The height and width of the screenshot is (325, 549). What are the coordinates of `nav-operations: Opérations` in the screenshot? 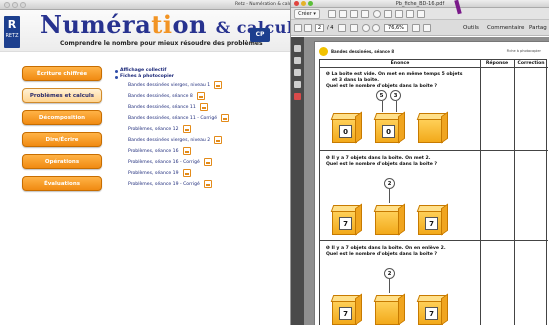 It's located at (62, 161).